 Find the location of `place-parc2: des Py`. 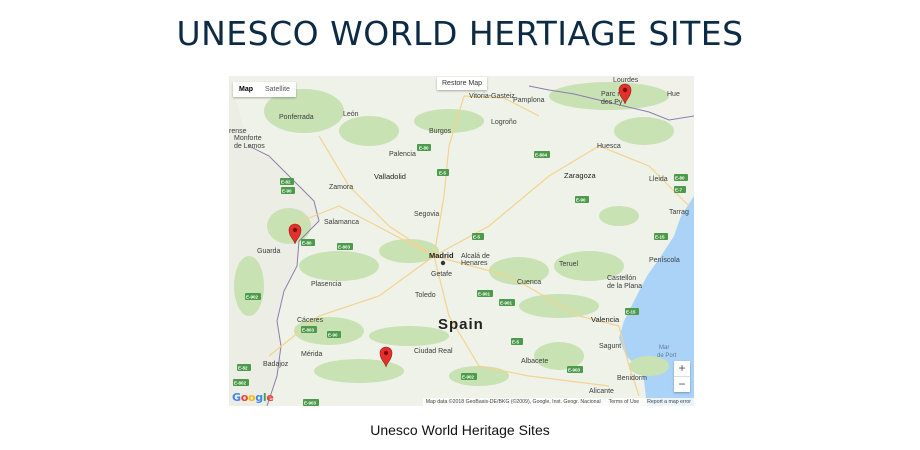

place-parc2: des Py is located at coordinates (612, 102).